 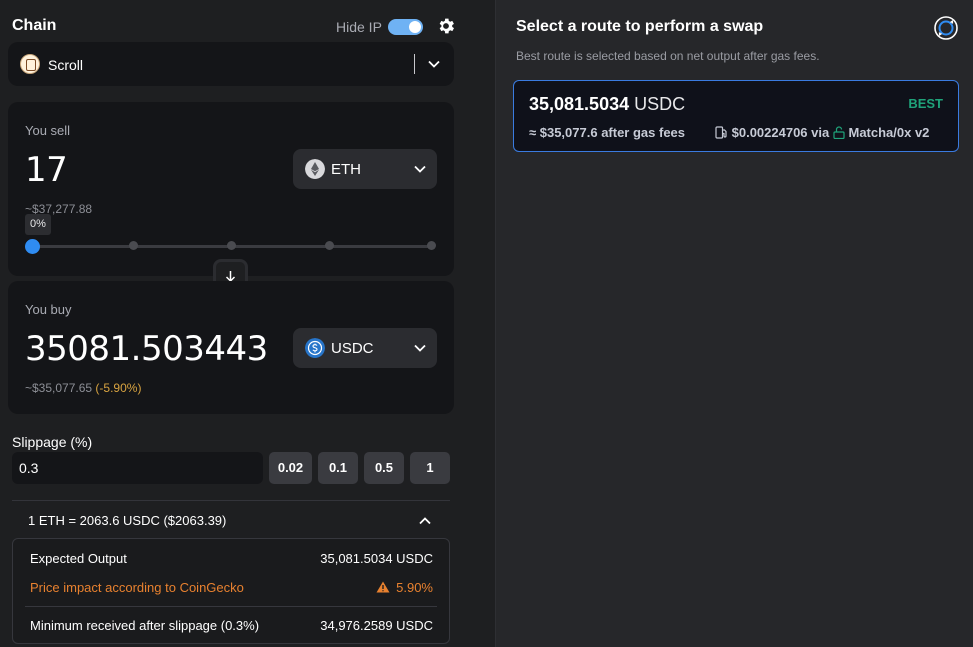 What do you see at coordinates (127, 520) in the screenshot?
I see `exchange-rate: 1 ETH = 2063.6 USDC ($2063.39)` at bounding box center [127, 520].